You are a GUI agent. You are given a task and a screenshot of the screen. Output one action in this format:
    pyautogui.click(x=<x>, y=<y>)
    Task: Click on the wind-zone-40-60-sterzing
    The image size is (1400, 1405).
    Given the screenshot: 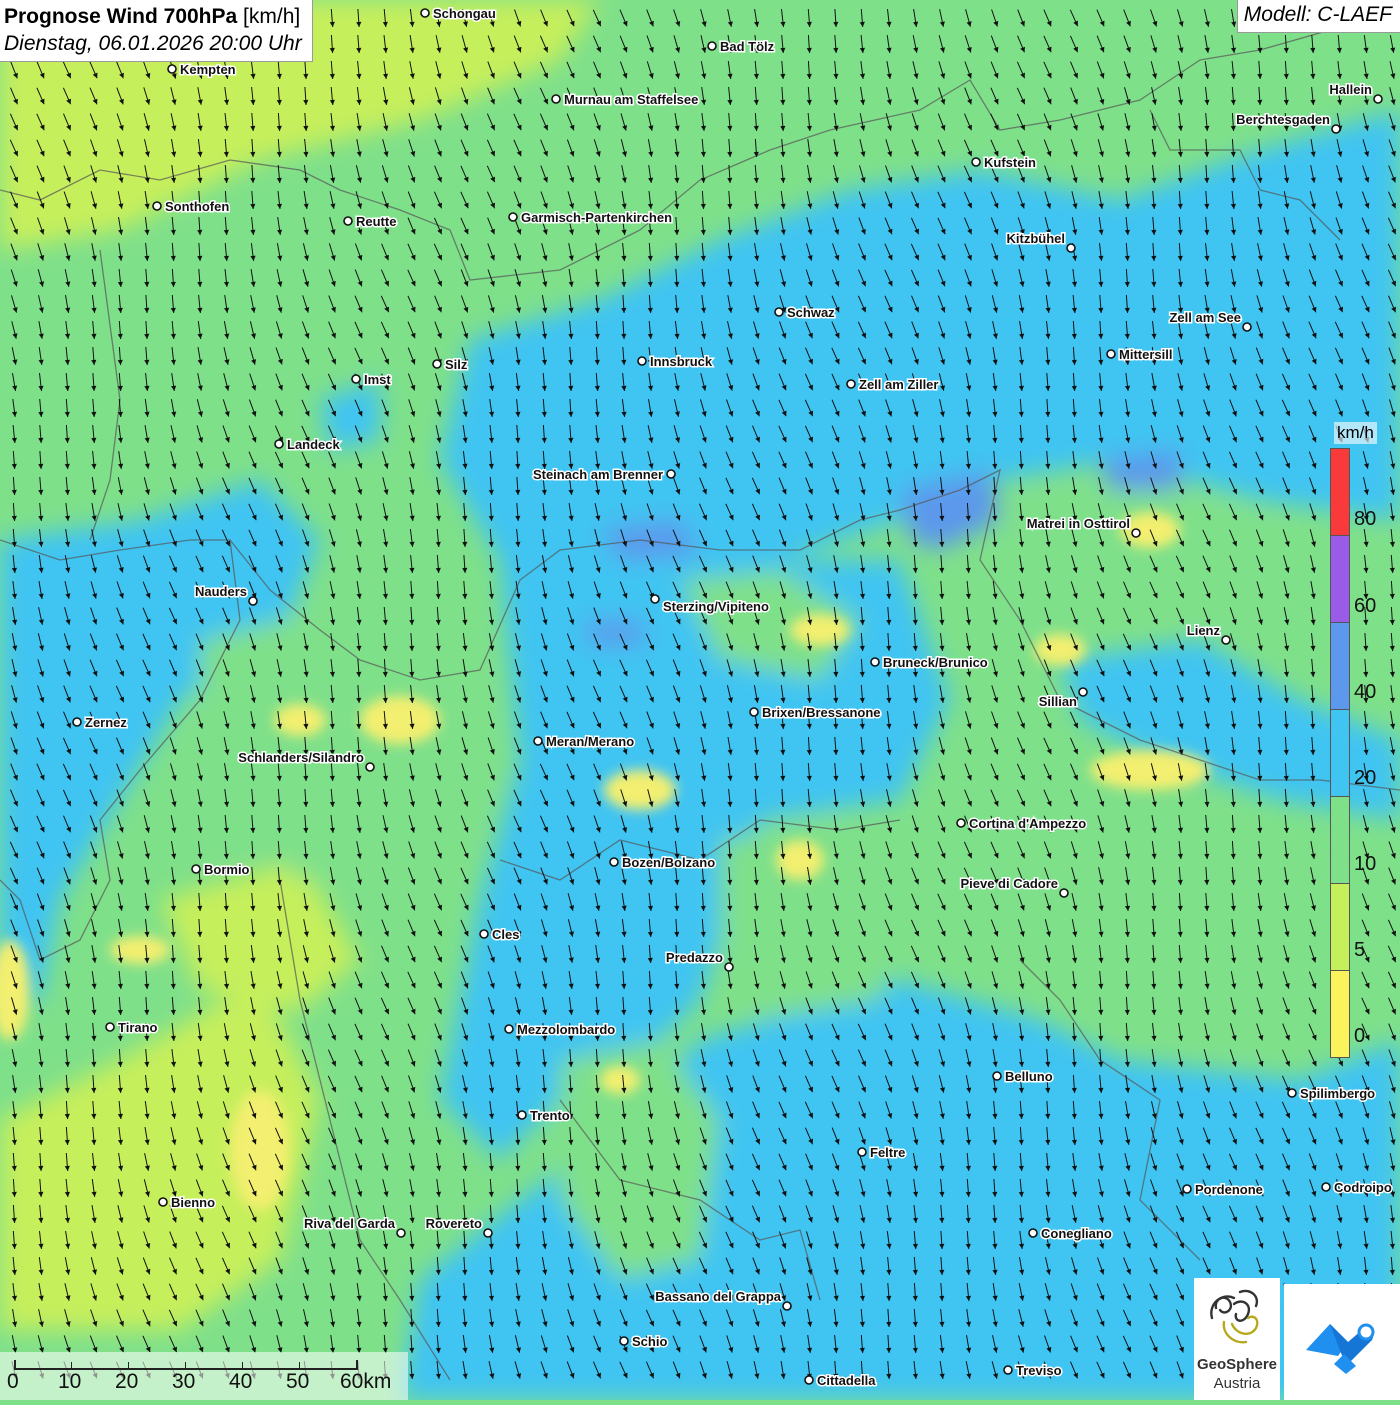 What is the action you would take?
    pyautogui.click(x=615, y=632)
    